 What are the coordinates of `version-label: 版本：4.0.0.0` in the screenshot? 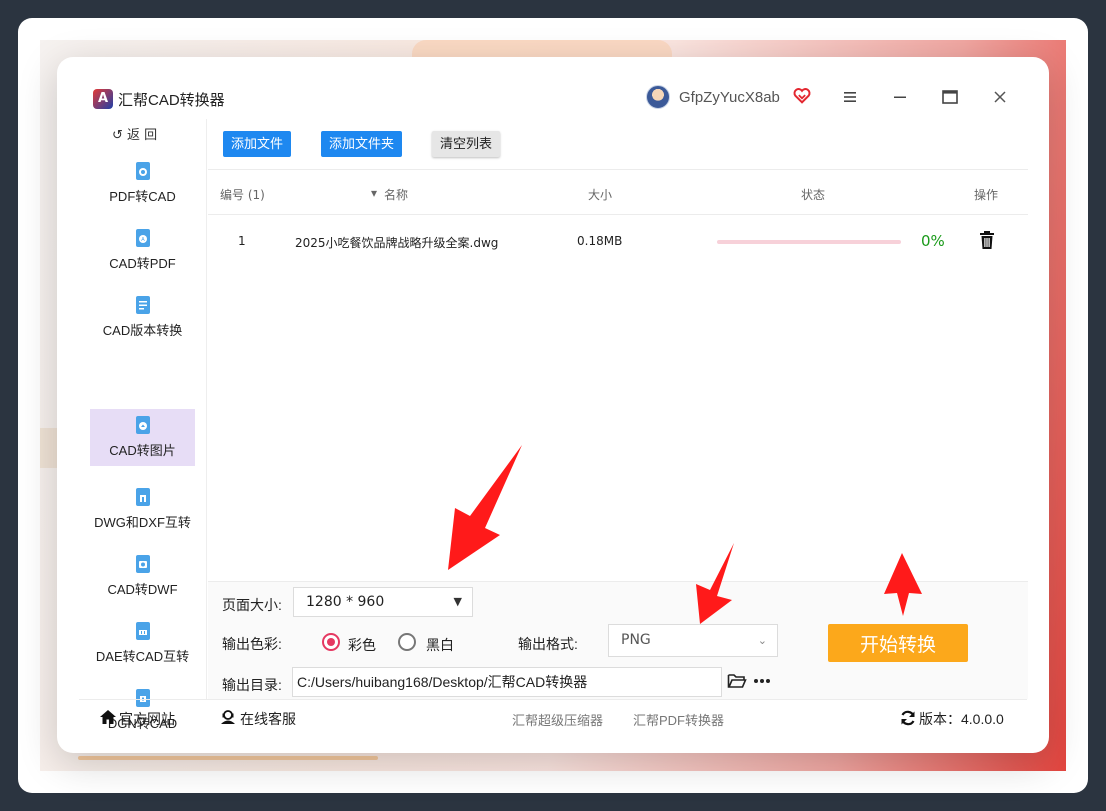 It's located at (961, 719).